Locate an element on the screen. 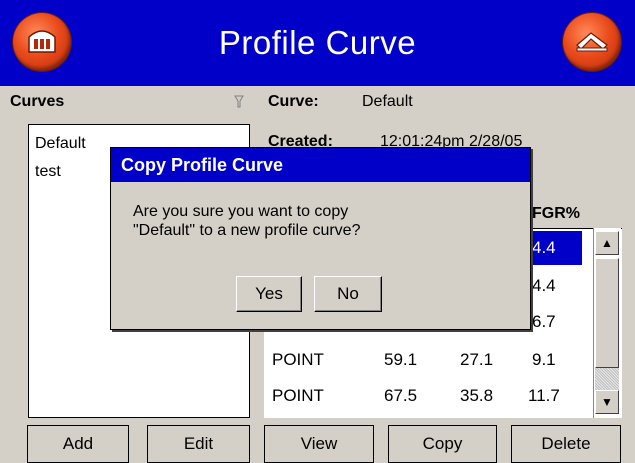 This screenshot has height=463, width=635. fgr-column-header: FGR% is located at coordinates (556, 213).